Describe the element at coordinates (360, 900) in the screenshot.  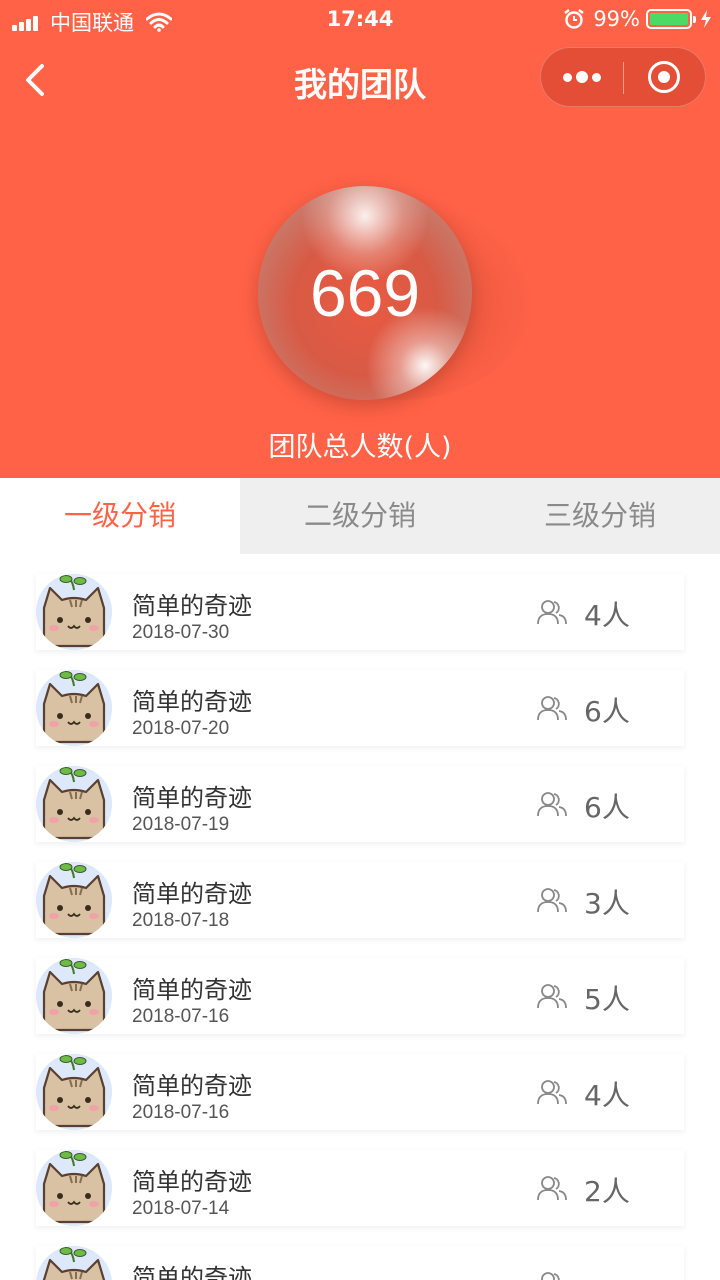
I see `list-item: 简单的奇迹 2018-07-18 3人` at that location.